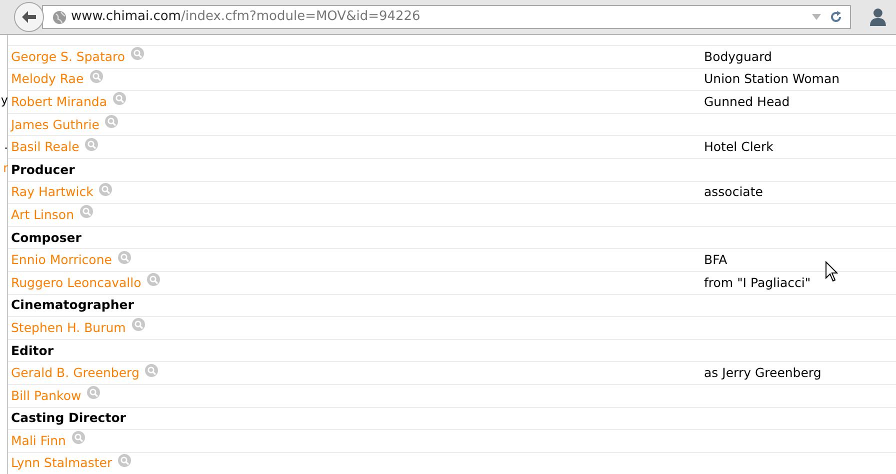  I want to click on person-link: James Guthrie, so click(55, 125).